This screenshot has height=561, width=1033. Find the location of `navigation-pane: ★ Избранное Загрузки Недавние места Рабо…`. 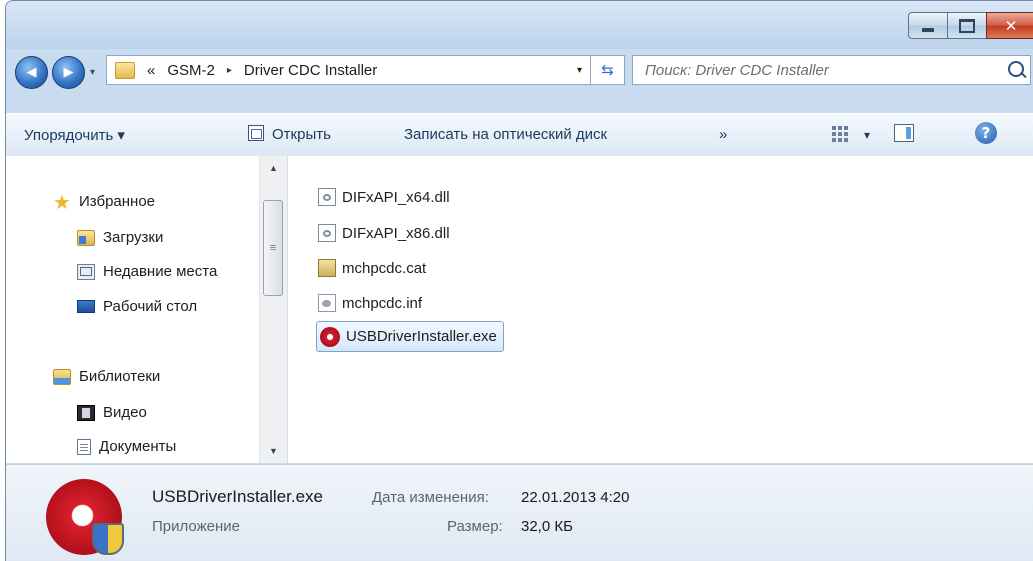

navigation-pane: ★ Избранное Загрузки Недавние места Рабо… is located at coordinates (147, 309).